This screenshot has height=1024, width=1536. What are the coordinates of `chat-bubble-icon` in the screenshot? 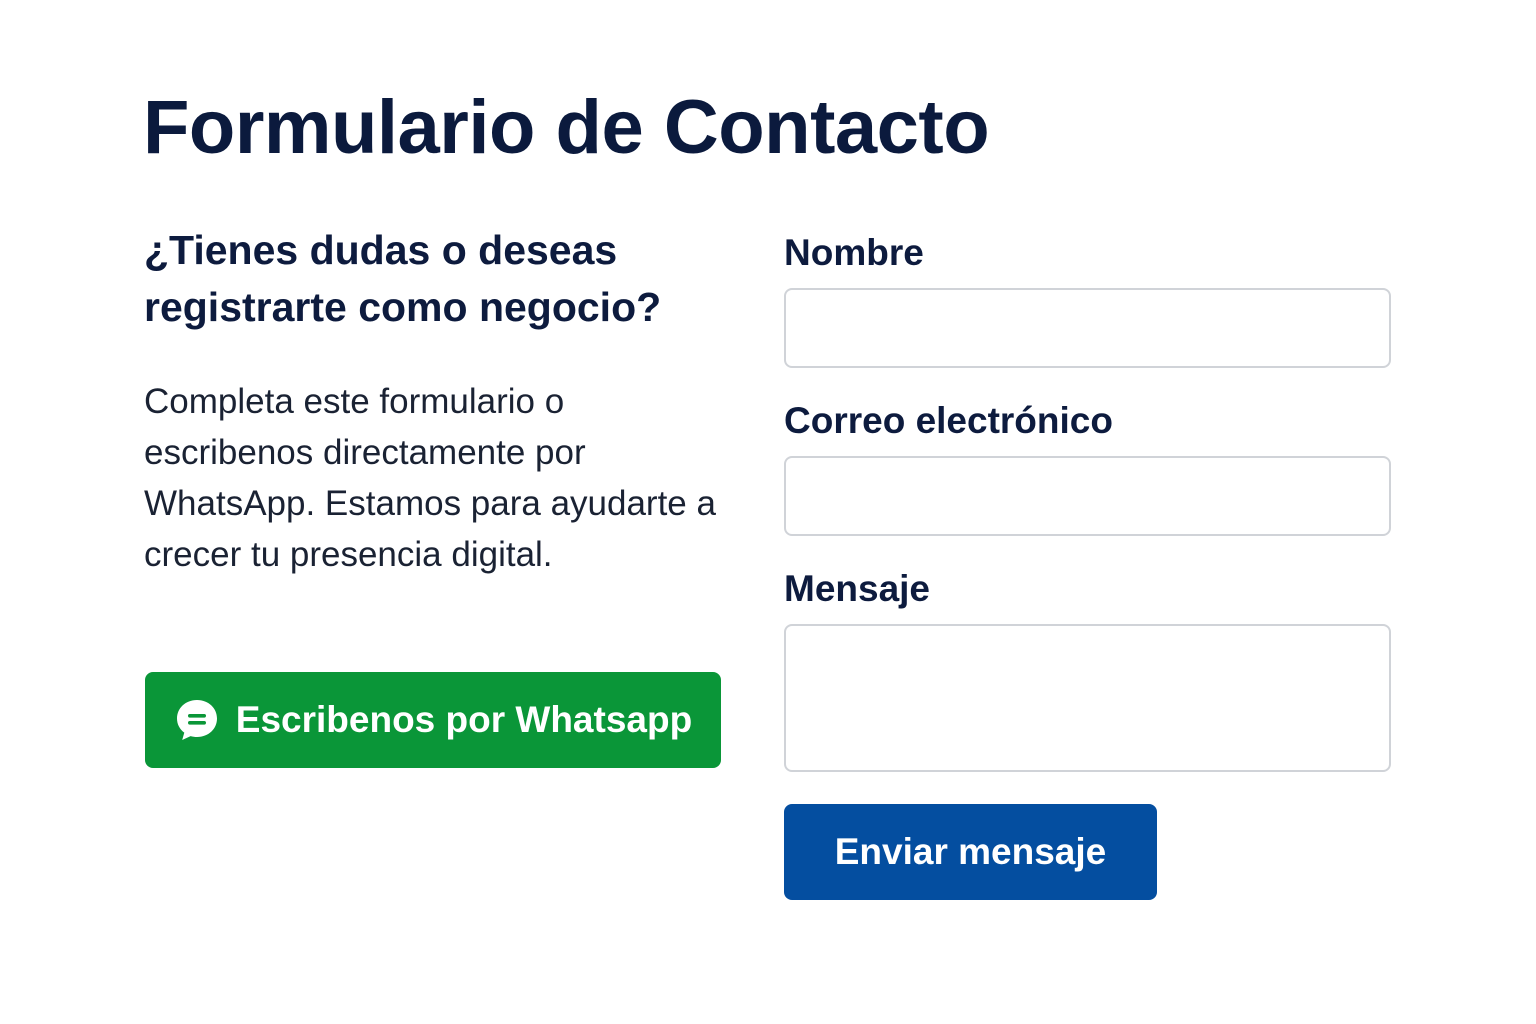 It's located at (197, 720).